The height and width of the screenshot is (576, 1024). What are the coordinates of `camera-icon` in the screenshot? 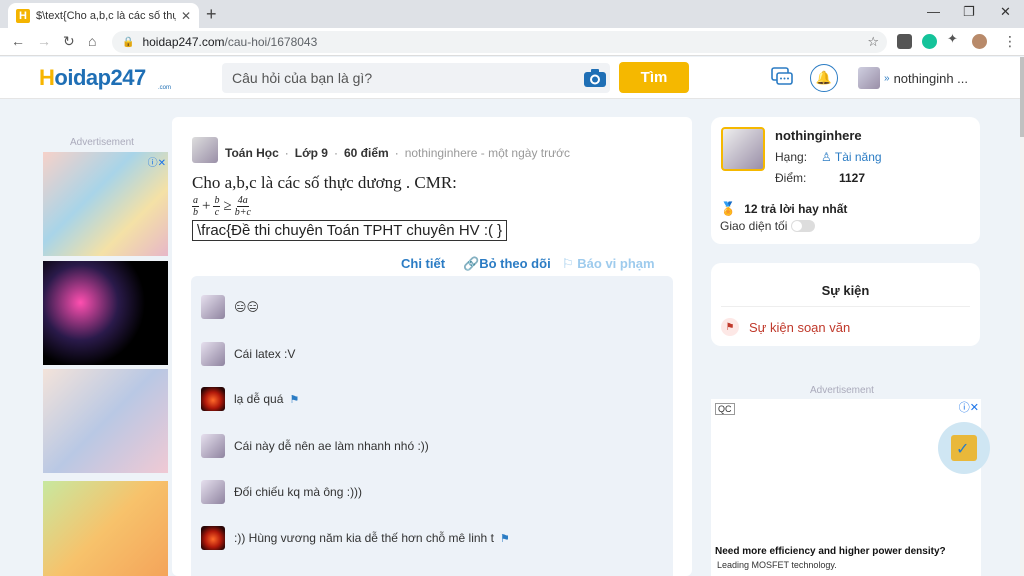 It's located at (595, 78).